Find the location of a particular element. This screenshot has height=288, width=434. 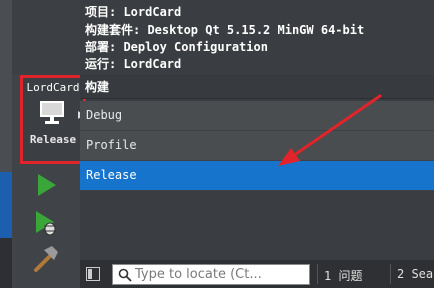

build-option-label: Release is located at coordinates (111, 175).